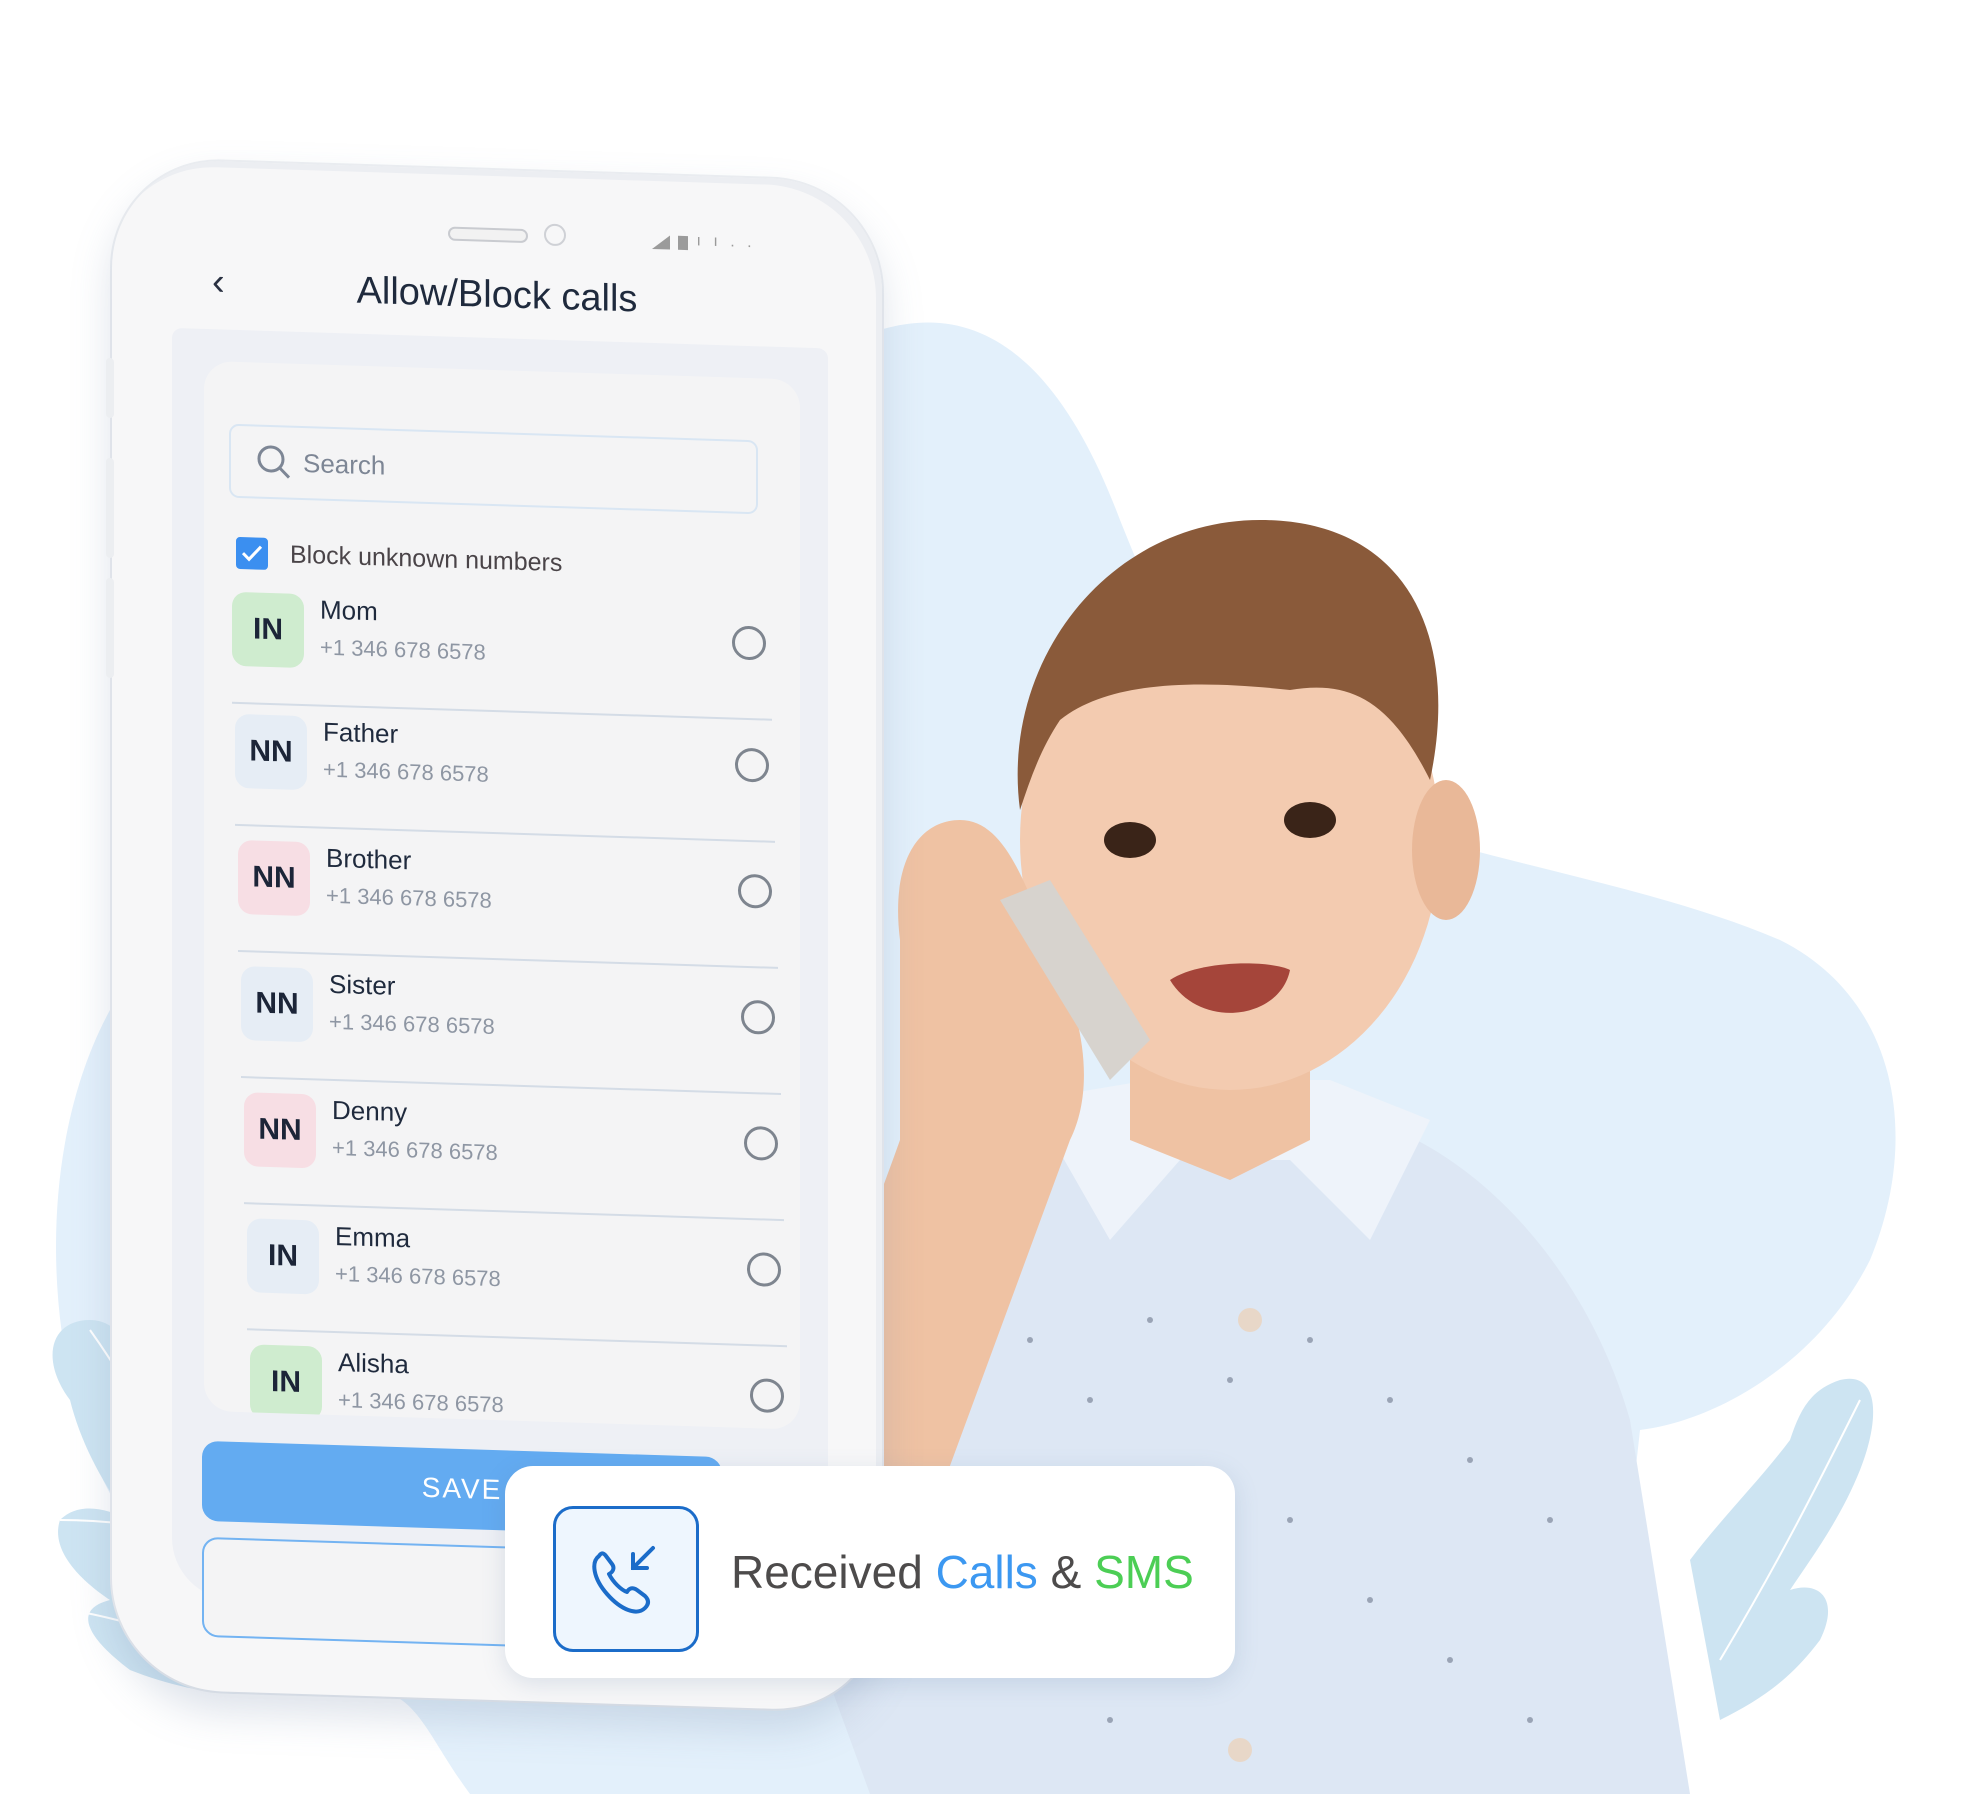 This screenshot has width=1981, height=1794. Describe the element at coordinates (726, 242) in the screenshot. I see `wifi-dots-icon: ı ı . .` at that location.